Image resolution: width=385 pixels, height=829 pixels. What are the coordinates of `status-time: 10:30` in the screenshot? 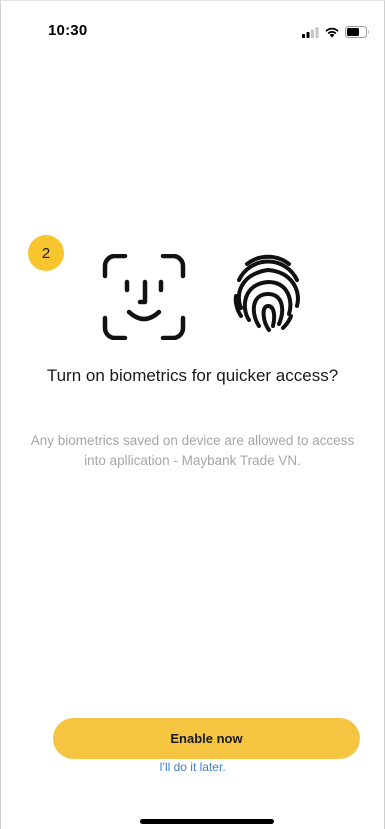 It's located at (68, 30).